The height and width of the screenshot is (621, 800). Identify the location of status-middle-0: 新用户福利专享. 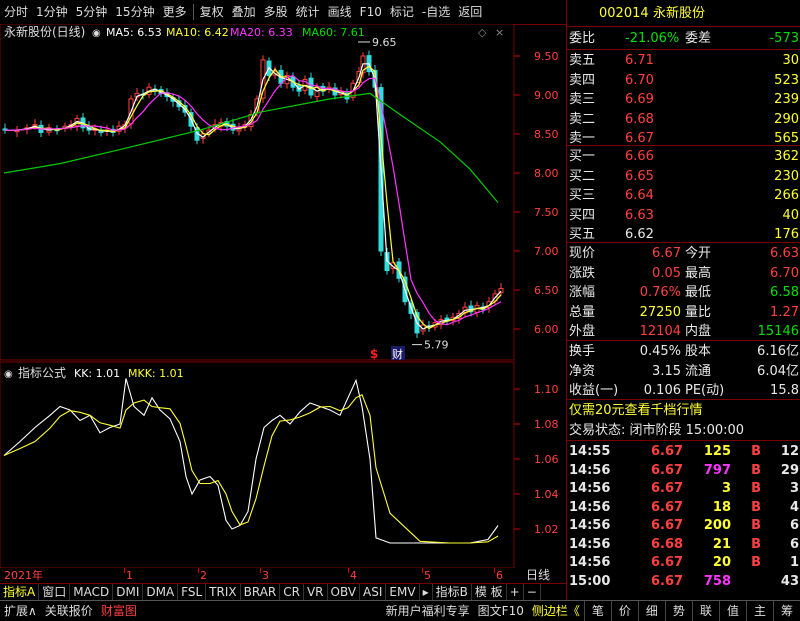
(428, 611).